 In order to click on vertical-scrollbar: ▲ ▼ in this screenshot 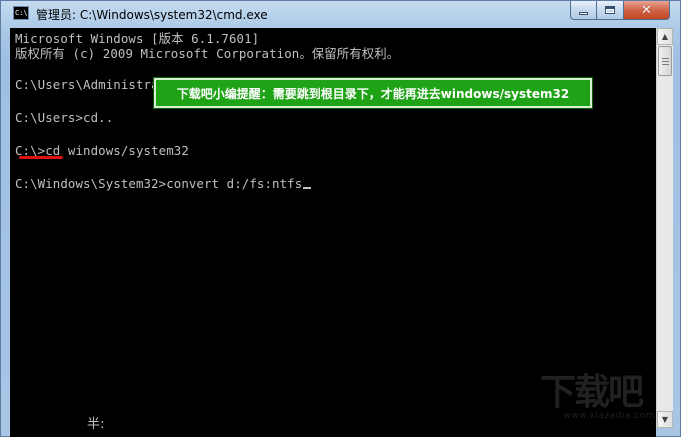, I will do `click(664, 228)`.